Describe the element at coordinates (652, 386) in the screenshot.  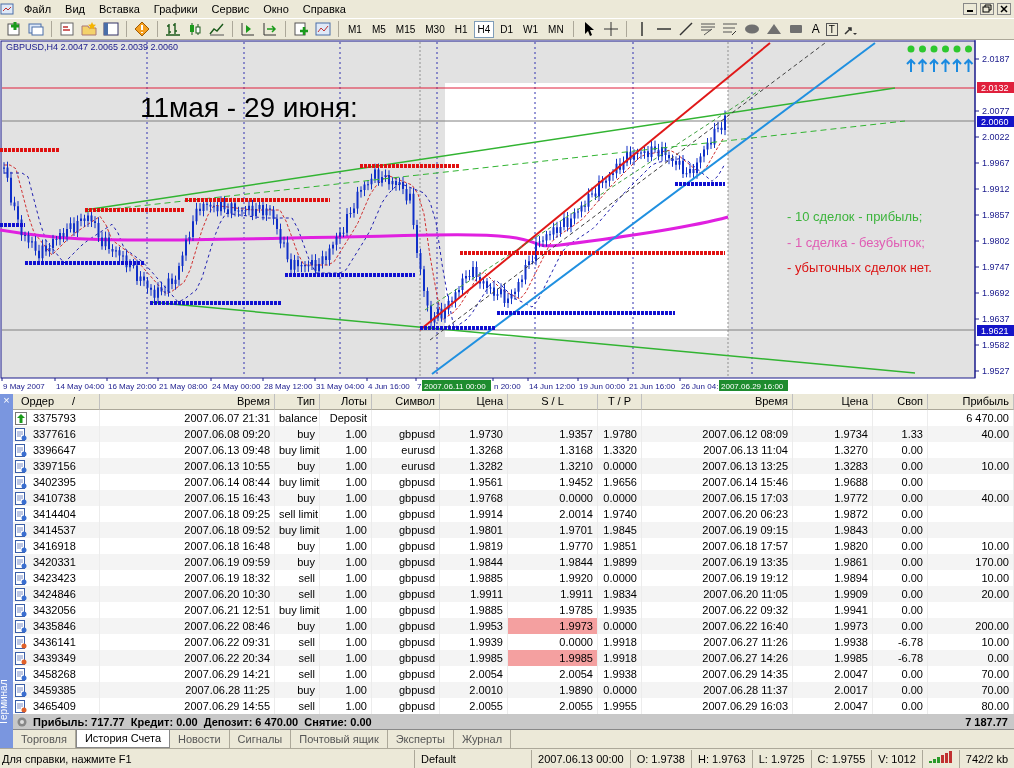
I see `time-label: 21 Jun 16:00` at that location.